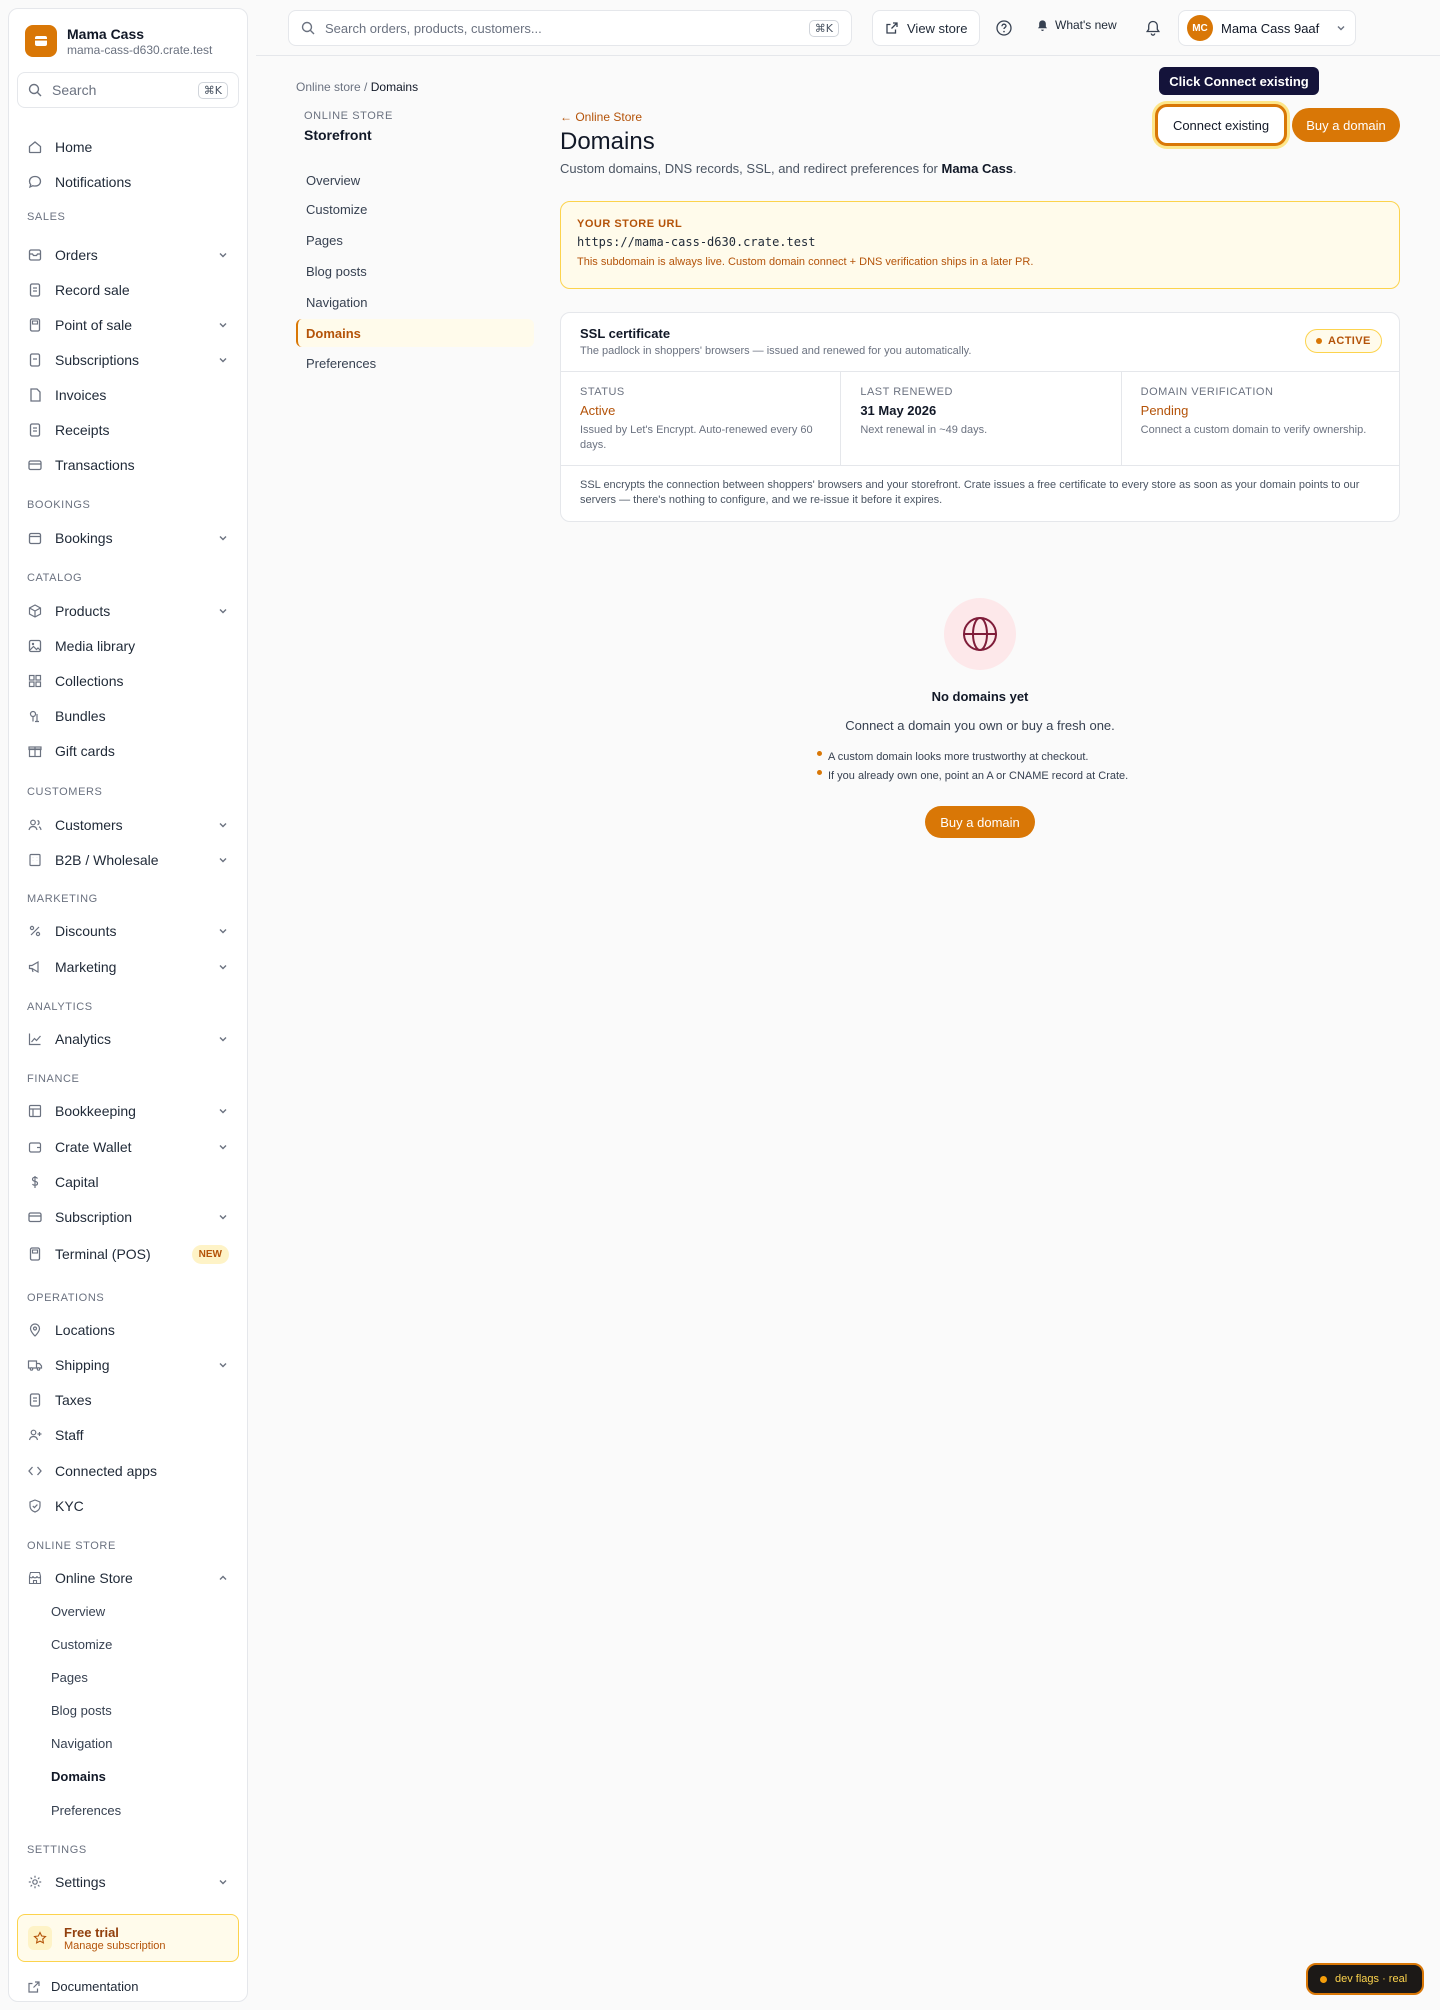  I want to click on sidebar-item-discounts: Discounts, so click(128, 931).